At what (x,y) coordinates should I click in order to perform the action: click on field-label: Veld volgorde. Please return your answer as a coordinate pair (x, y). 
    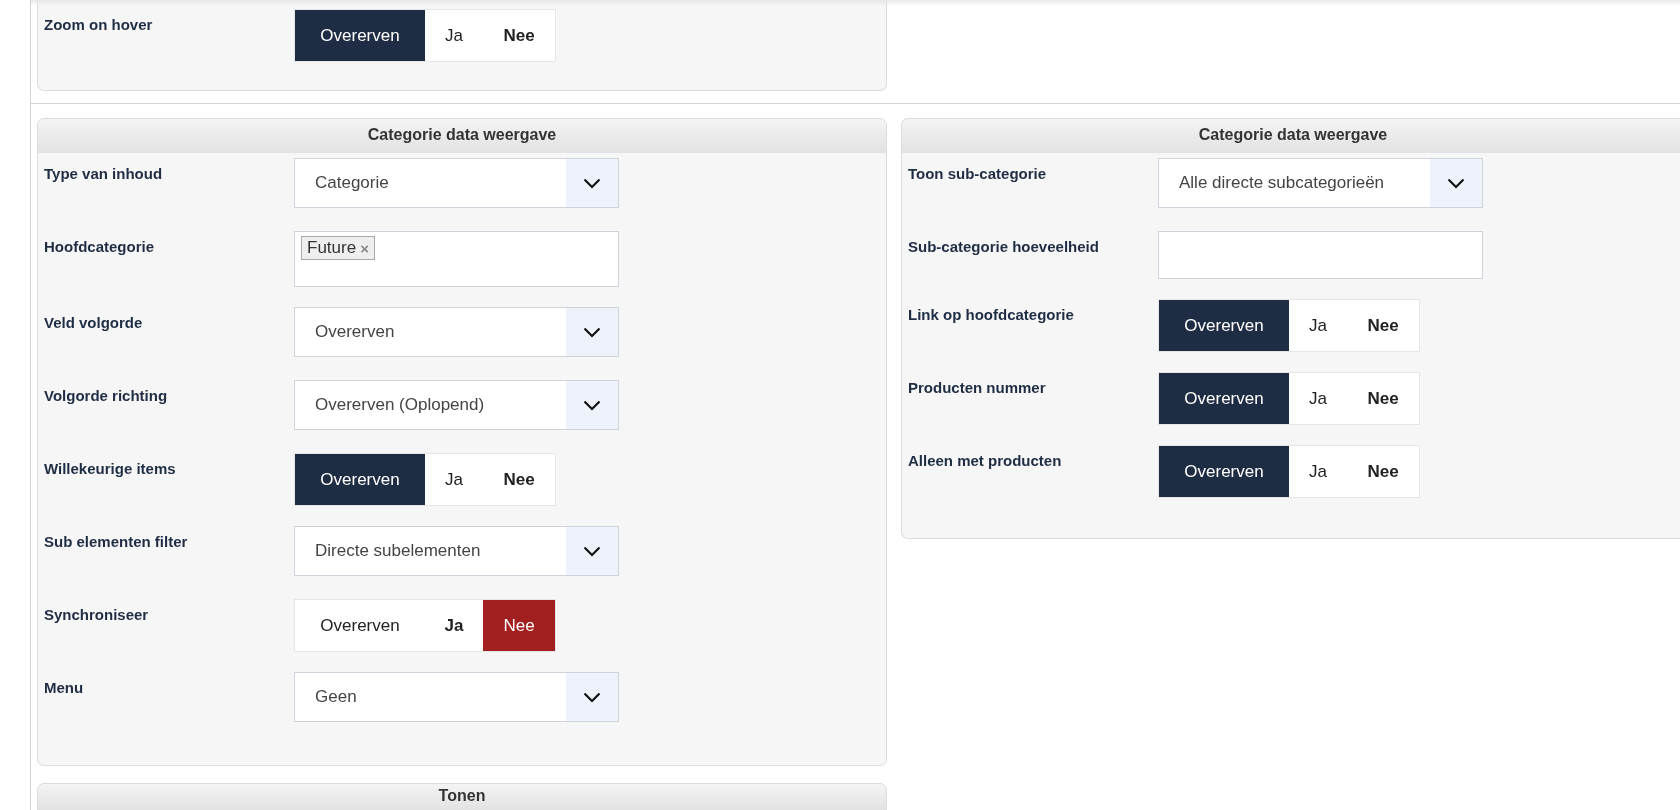
    Looking at the image, I should click on (94, 322).